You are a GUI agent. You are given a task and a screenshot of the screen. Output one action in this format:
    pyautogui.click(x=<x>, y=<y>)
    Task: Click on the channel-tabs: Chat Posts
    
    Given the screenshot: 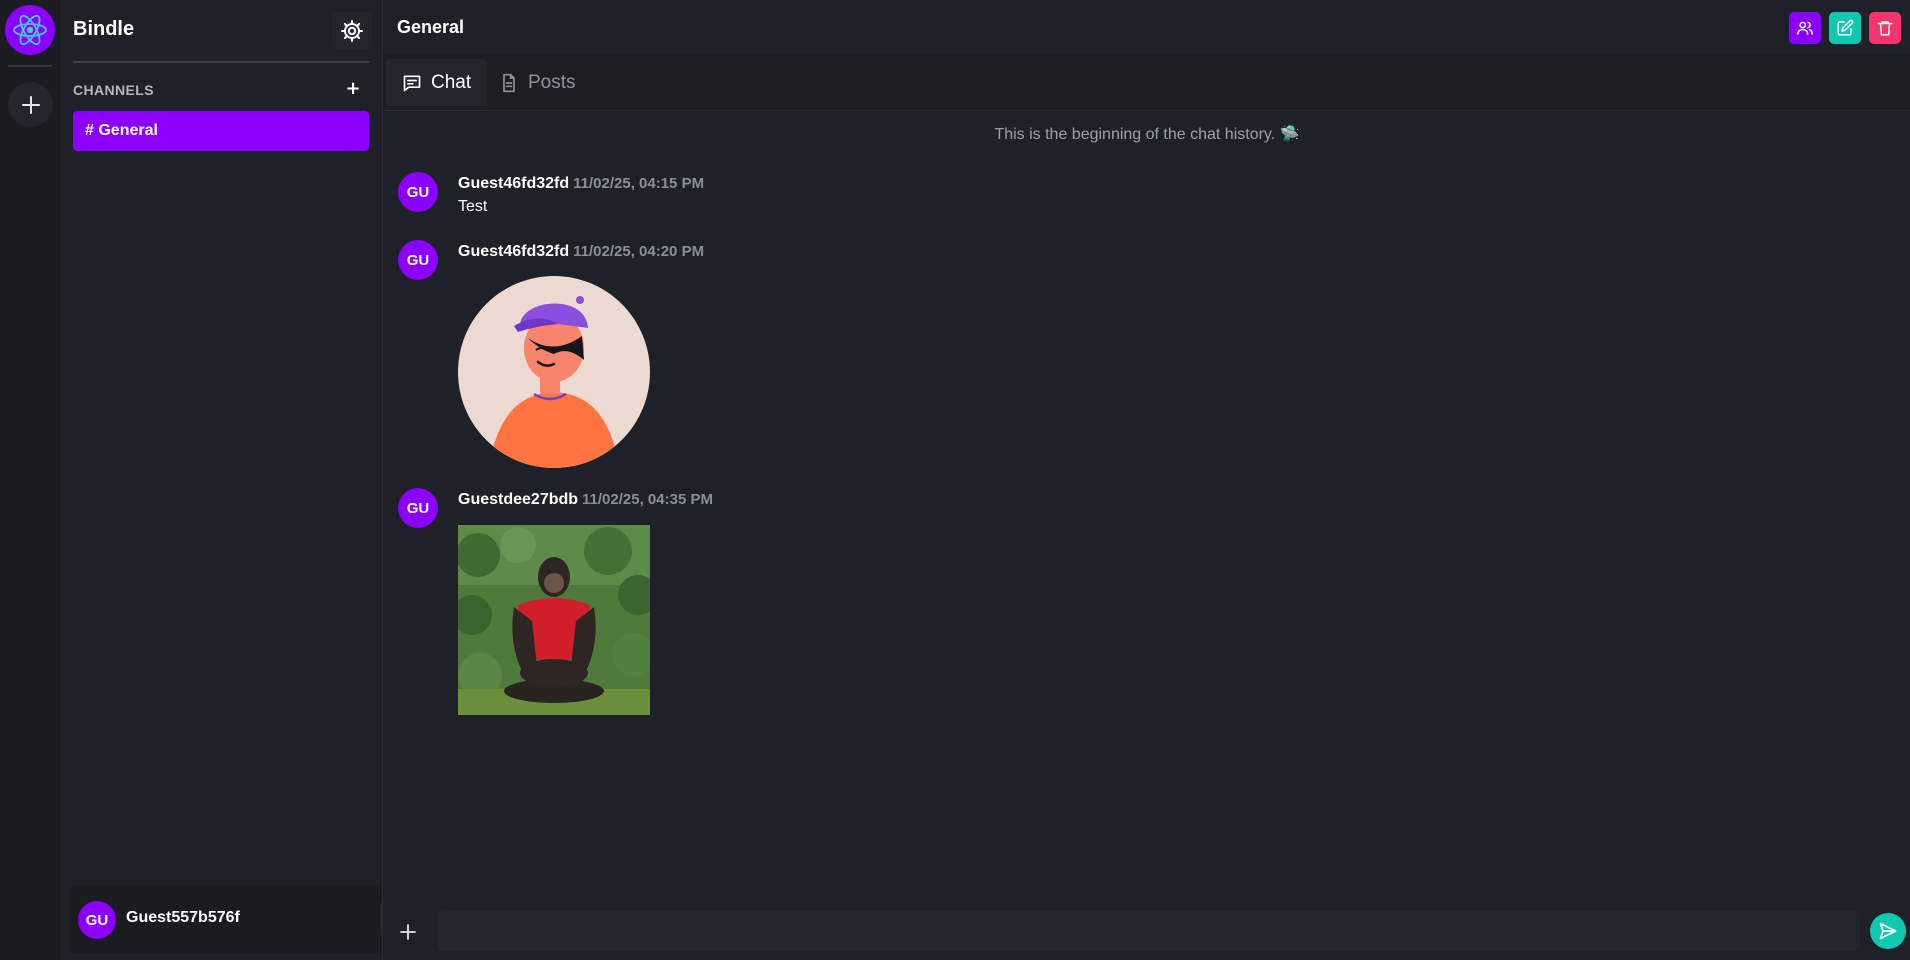 What is the action you would take?
    pyautogui.click(x=1146, y=82)
    